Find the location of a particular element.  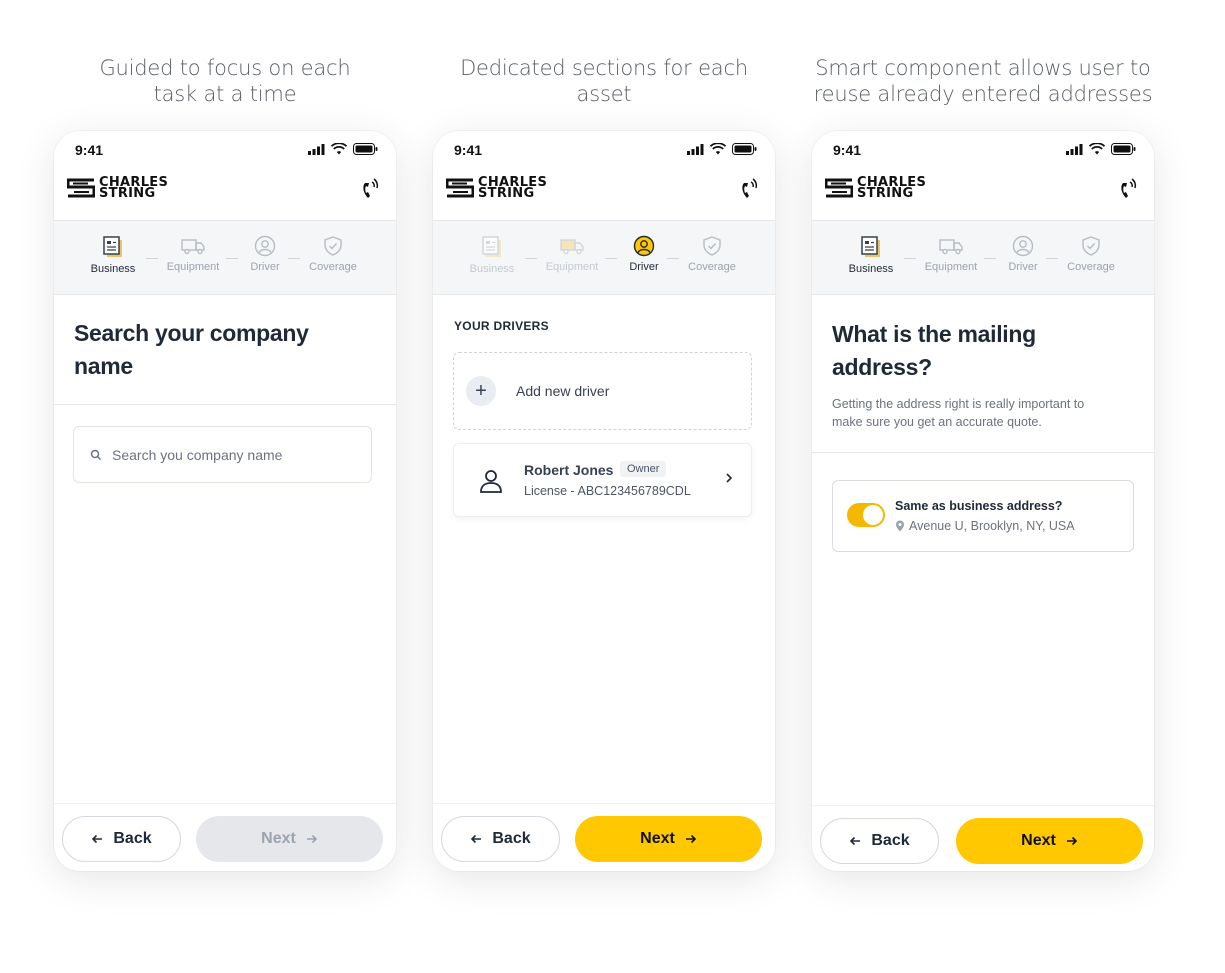

caption-line: task at a time is located at coordinates (225, 94).